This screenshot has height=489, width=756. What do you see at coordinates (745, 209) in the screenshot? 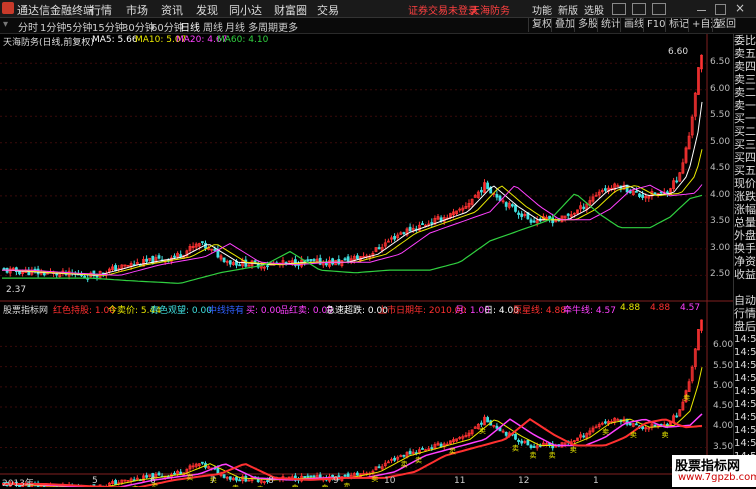
I see `side-panel-label: 涨幅` at bounding box center [745, 209].